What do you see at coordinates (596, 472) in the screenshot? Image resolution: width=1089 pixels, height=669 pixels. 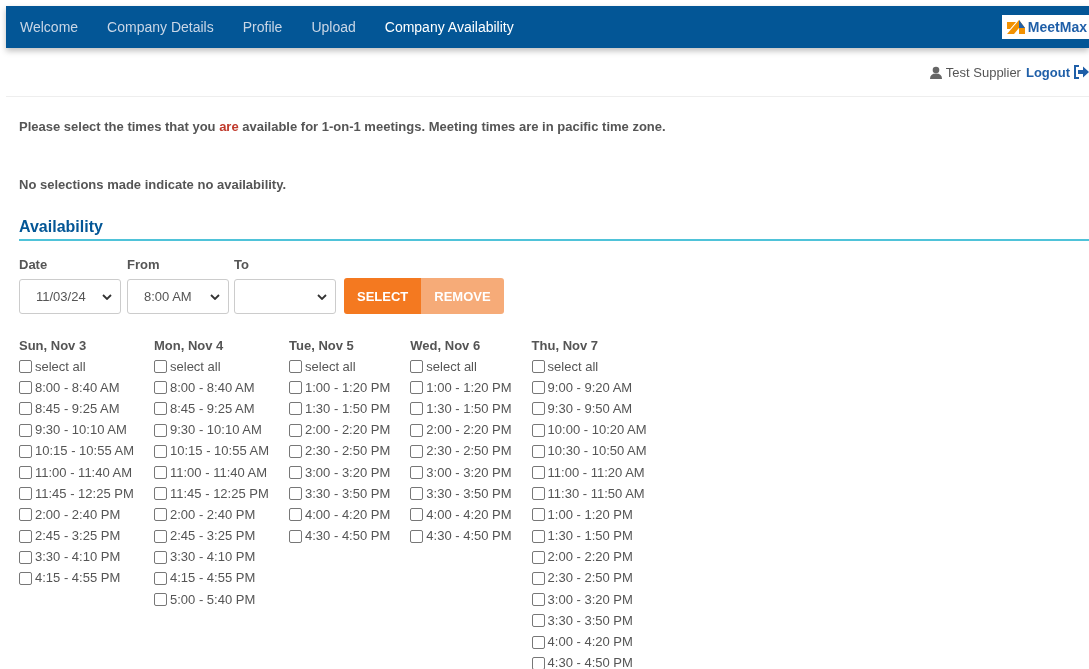 I see `time-slot-label: 11:00 - 11:20 AM` at bounding box center [596, 472].